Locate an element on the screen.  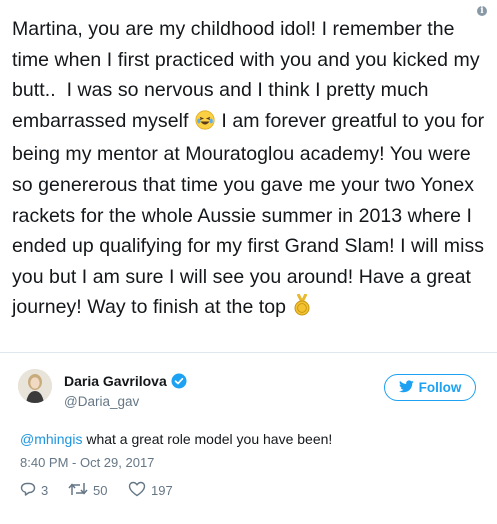
tweet-timestamp: 8:40 PM - Oct 29, 2017 is located at coordinates (87, 462).